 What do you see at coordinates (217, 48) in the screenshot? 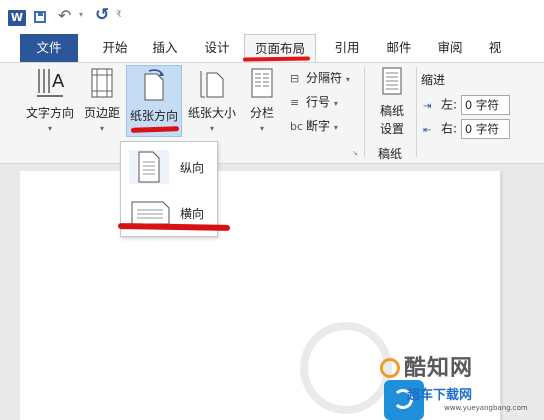
I see `tab-design: 设计` at bounding box center [217, 48].